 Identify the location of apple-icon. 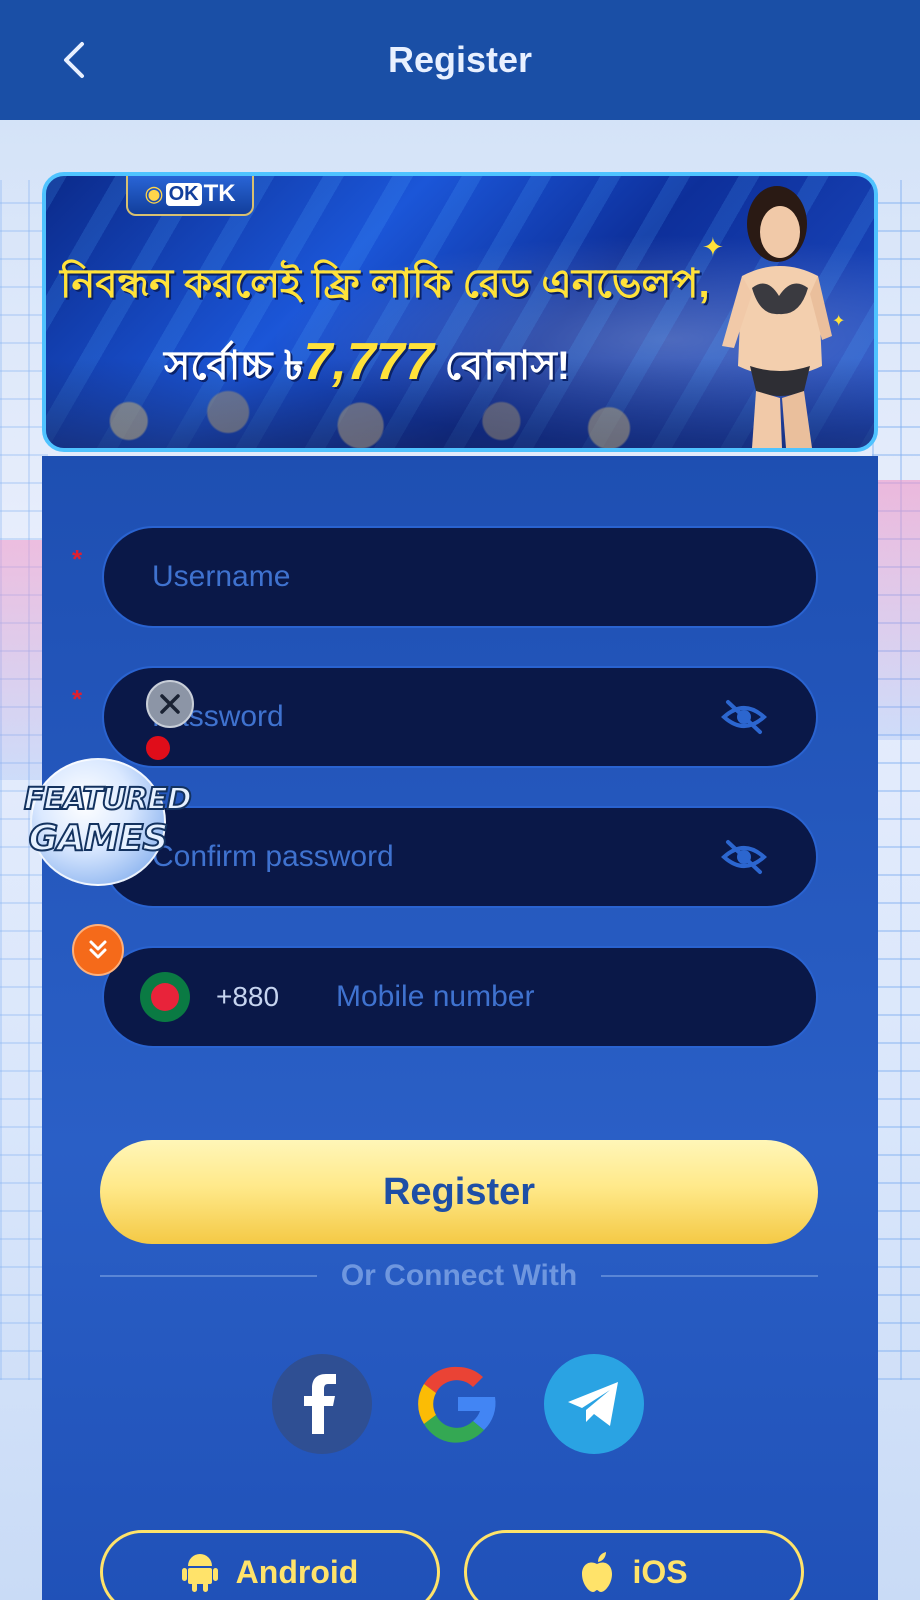
(597, 1572).